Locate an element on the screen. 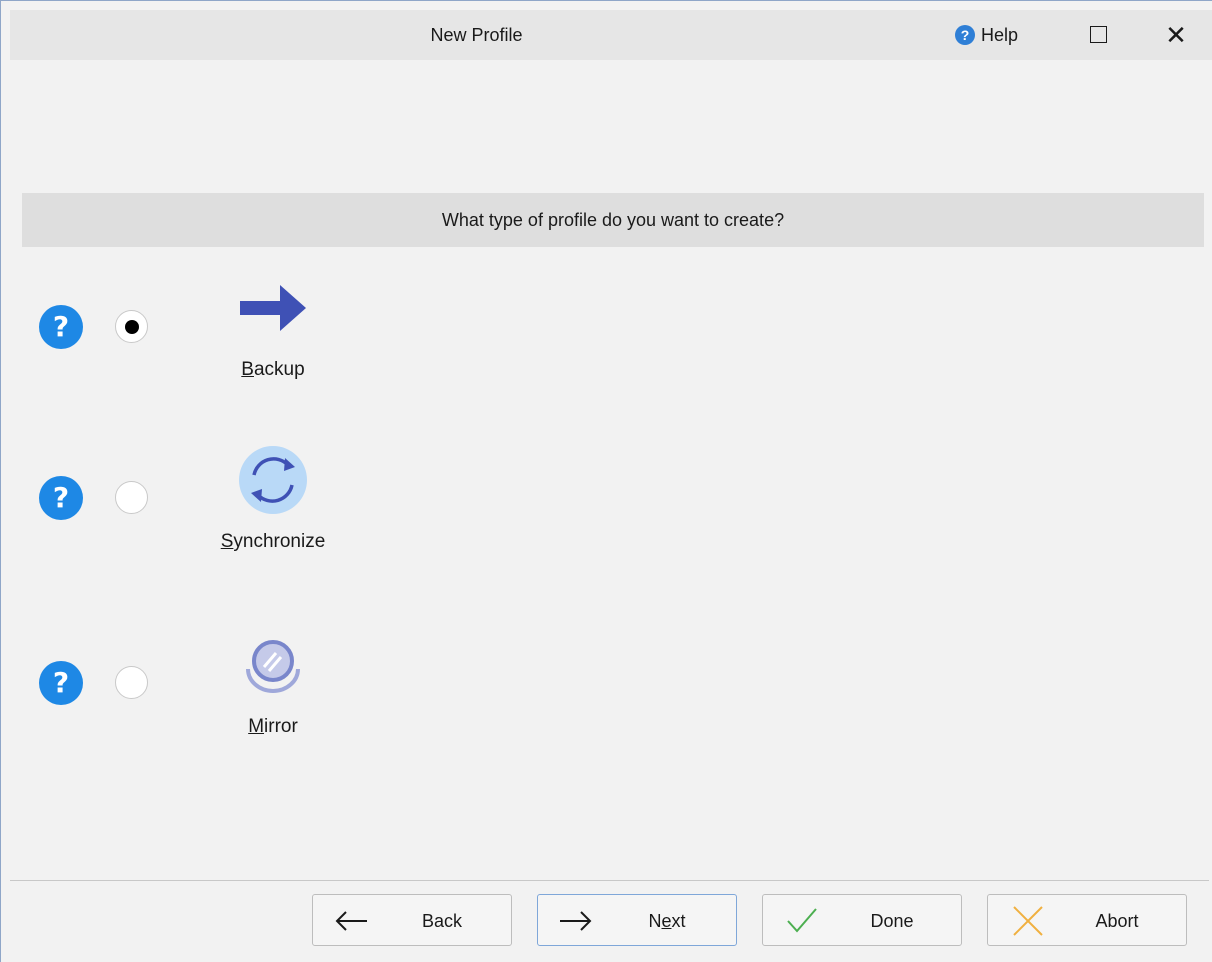 The image size is (1212, 962). mirror-help-icon: ? is located at coordinates (61, 683).